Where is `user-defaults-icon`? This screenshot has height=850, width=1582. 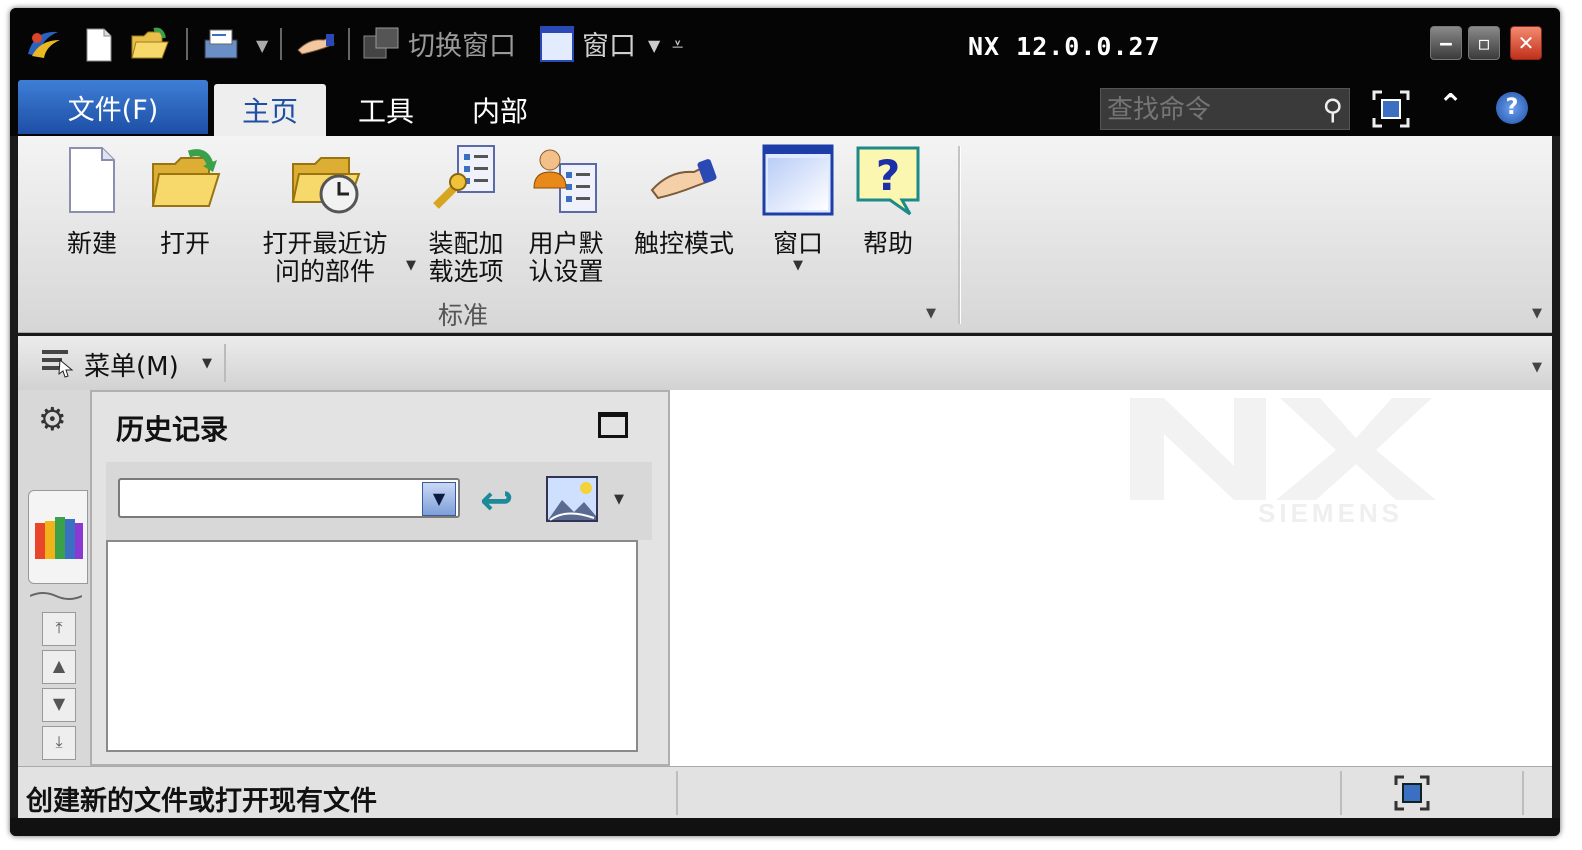 user-defaults-icon is located at coordinates (565, 181).